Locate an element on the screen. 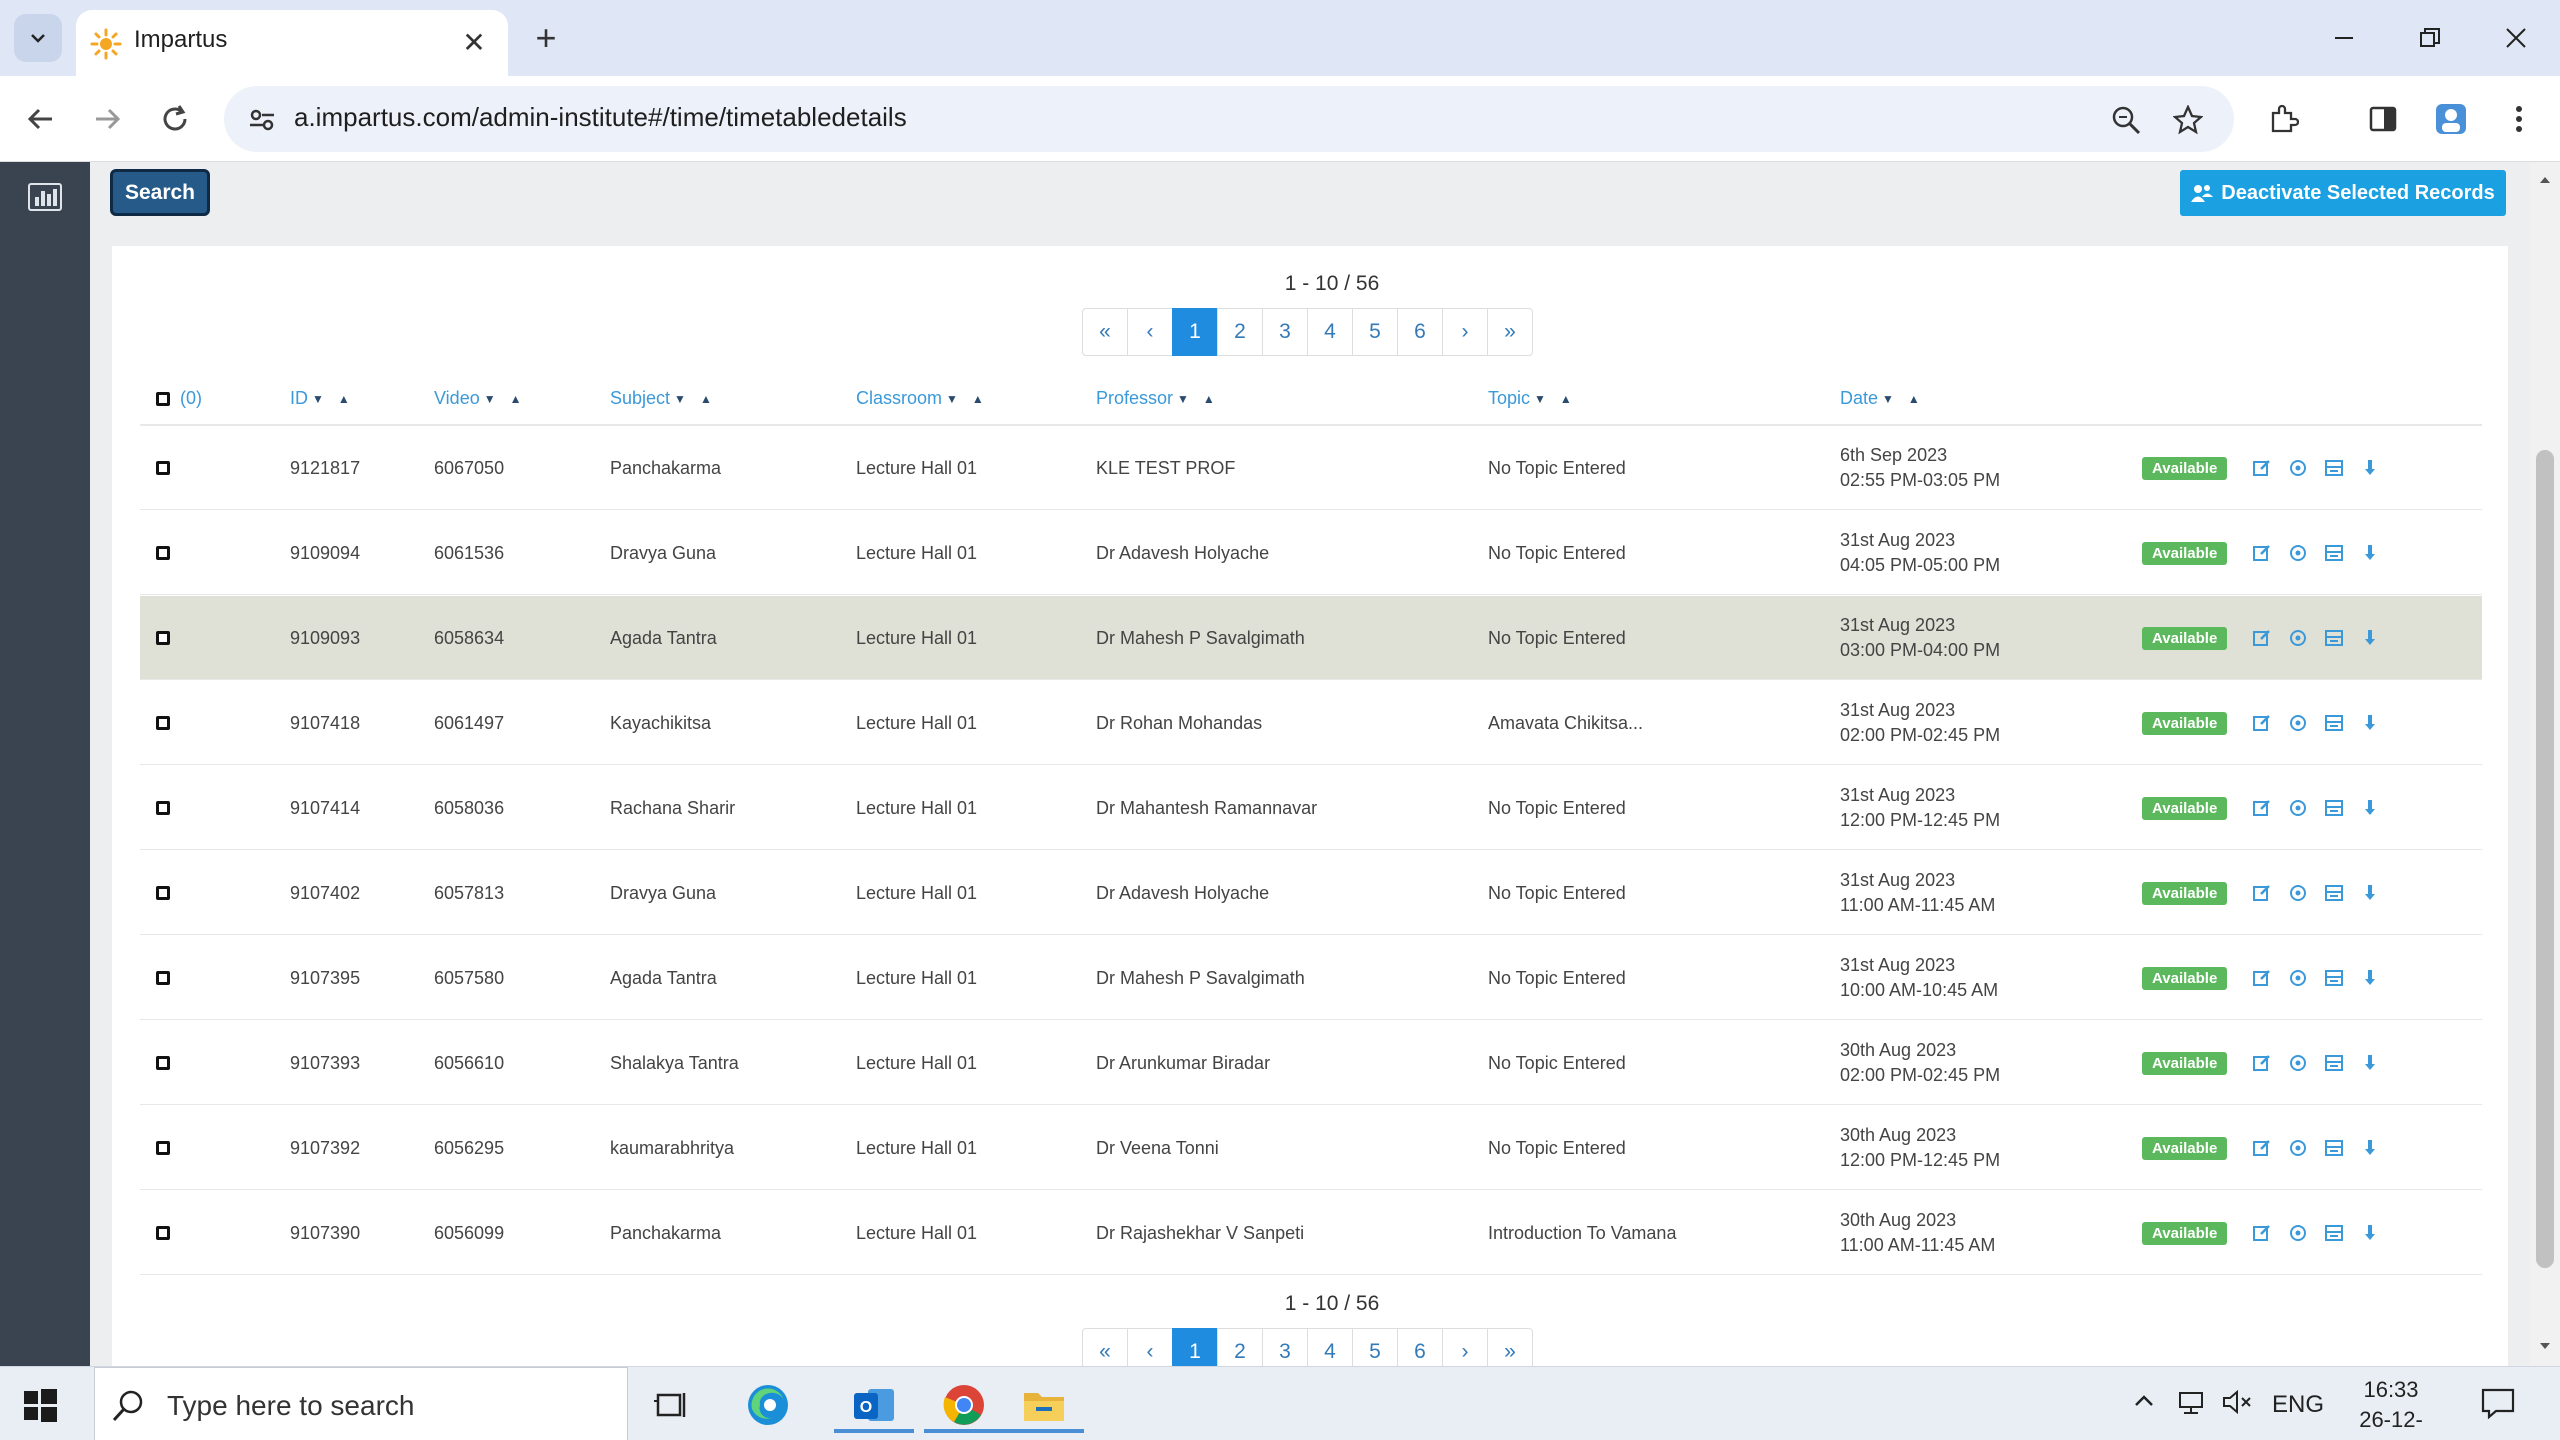  reload-button is located at coordinates (175, 119).